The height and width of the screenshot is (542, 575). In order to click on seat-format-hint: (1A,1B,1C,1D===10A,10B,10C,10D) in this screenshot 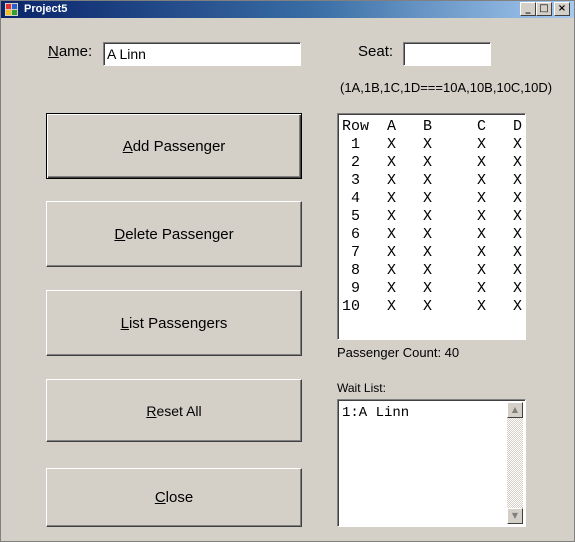, I will do `click(446, 87)`.